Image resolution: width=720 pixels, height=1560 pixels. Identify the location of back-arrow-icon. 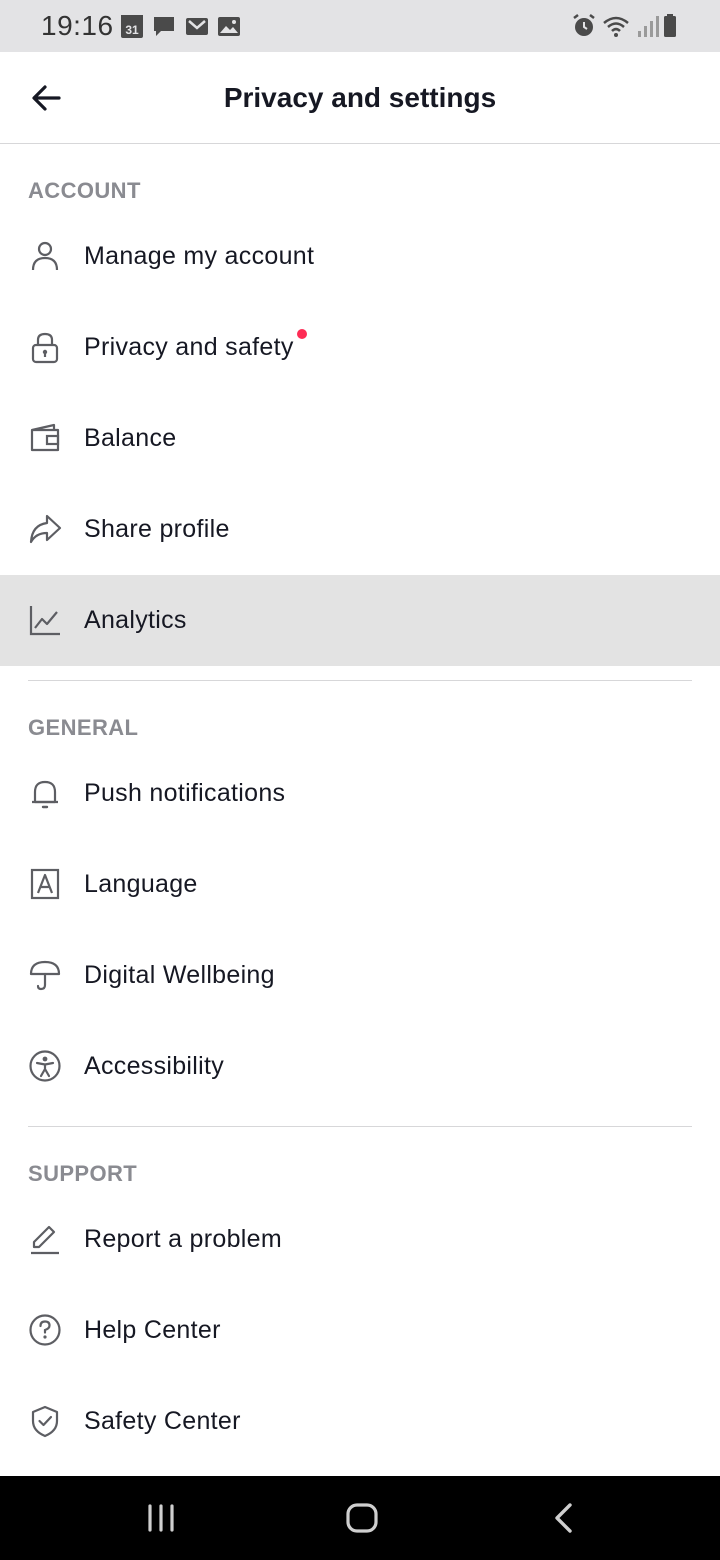
(46, 98).